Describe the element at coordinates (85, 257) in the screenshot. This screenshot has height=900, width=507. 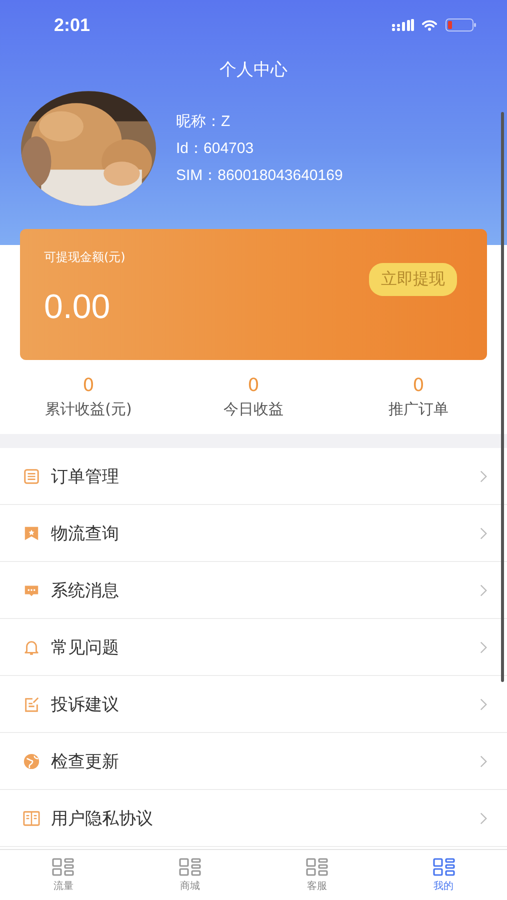
I see `balance-label: 可提现金额(元)` at that location.